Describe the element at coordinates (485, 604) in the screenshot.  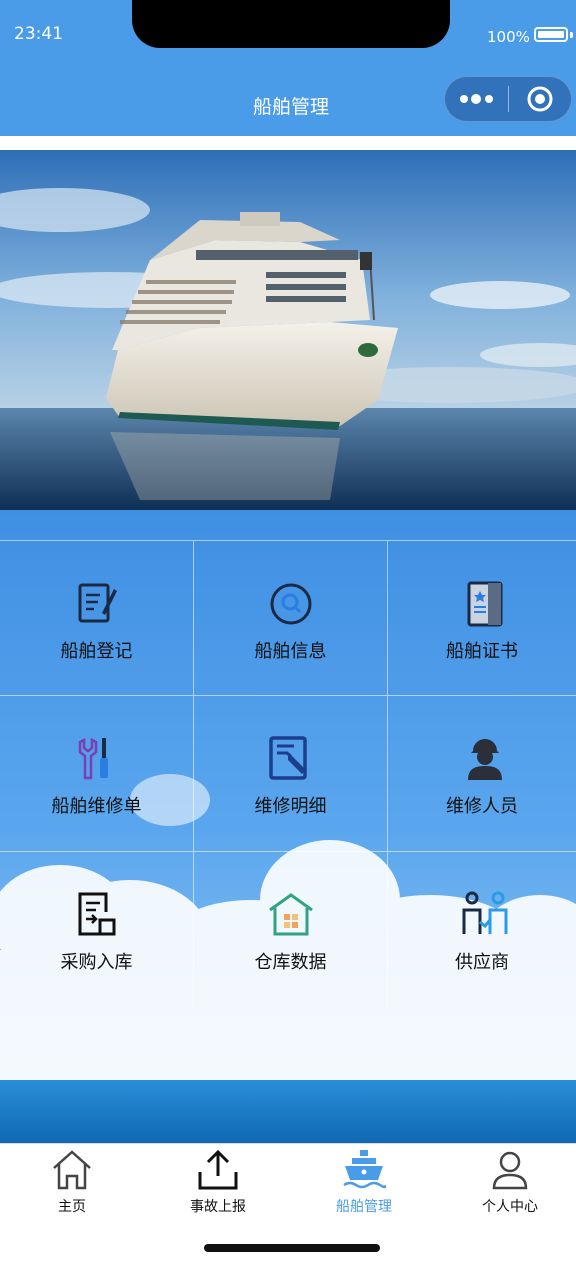
I see `certificate-icon` at that location.